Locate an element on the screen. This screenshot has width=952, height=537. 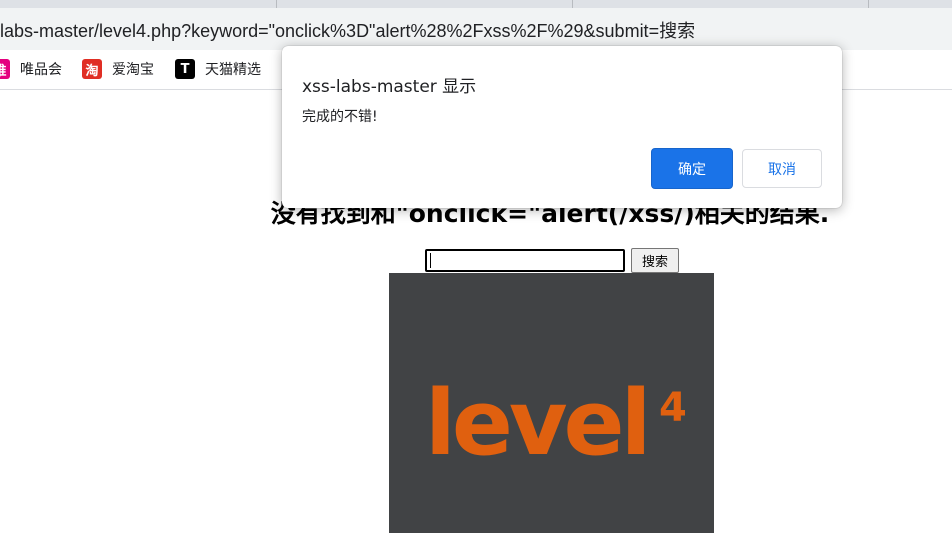
bookmark-vip: 唯 唯品会 is located at coordinates (31, 69).